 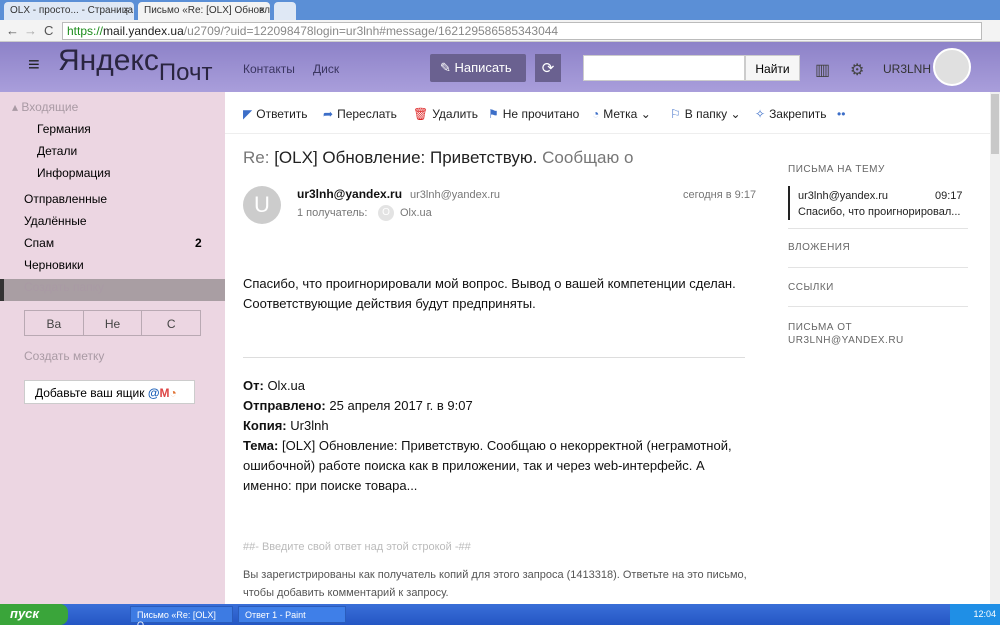 What do you see at coordinates (171, 323) in the screenshot?
I see `label-tab: С` at bounding box center [171, 323].